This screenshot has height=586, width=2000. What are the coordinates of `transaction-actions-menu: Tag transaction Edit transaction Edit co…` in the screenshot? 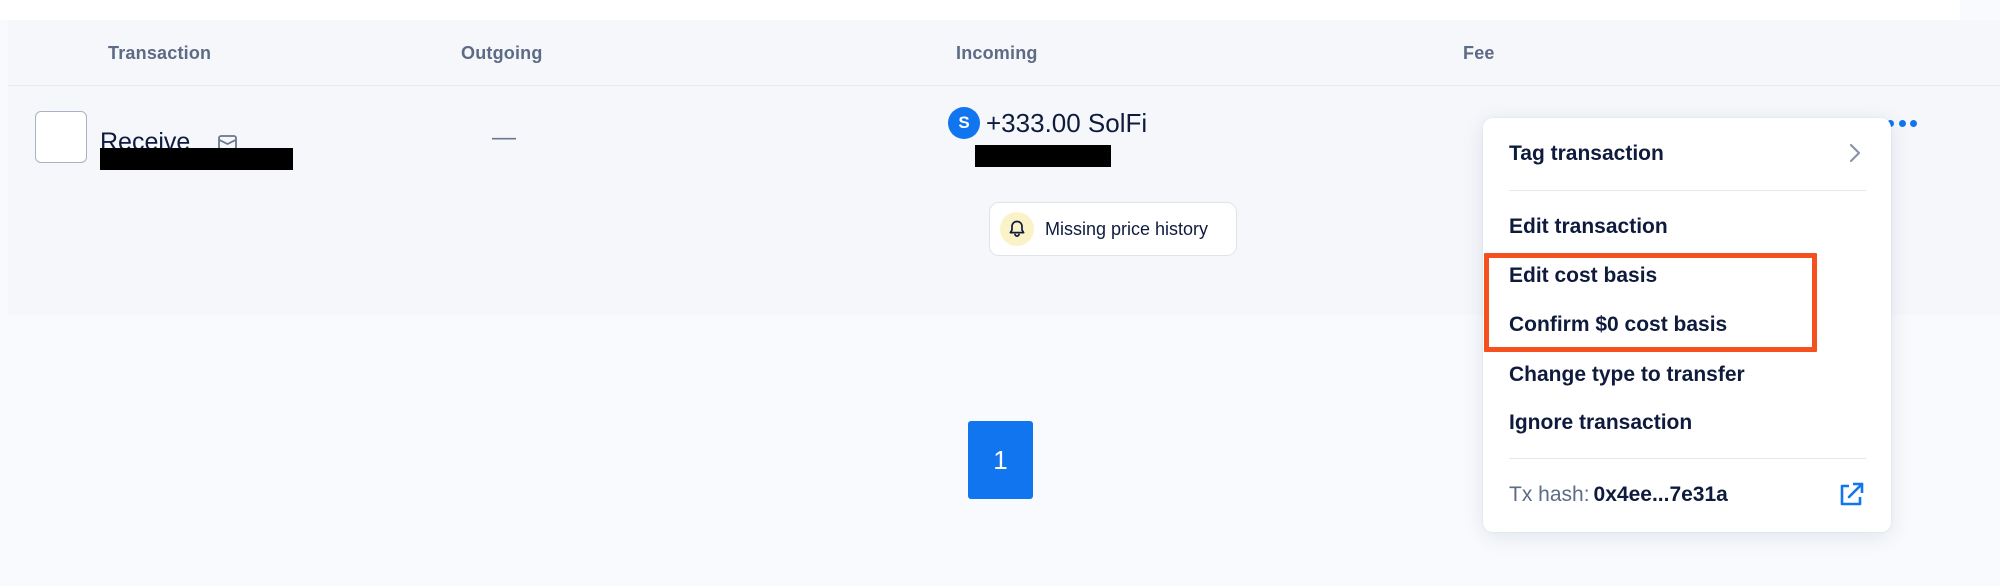 It's located at (1687, 325).